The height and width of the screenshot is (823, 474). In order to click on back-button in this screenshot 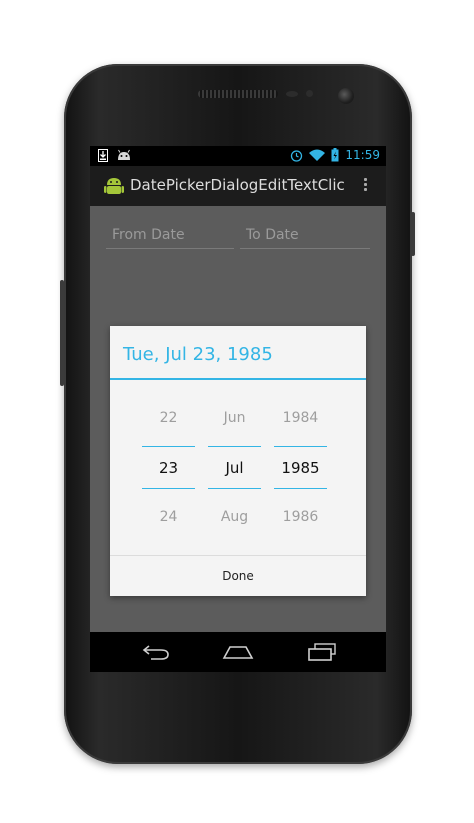, I will do `click(156, 652)`.